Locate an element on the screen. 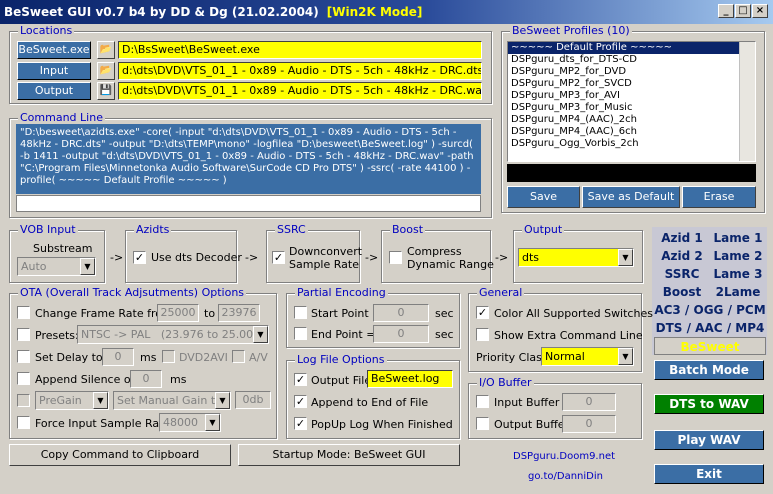  frame-rate-from-field: 25000 is located at coordinates (178, 313).